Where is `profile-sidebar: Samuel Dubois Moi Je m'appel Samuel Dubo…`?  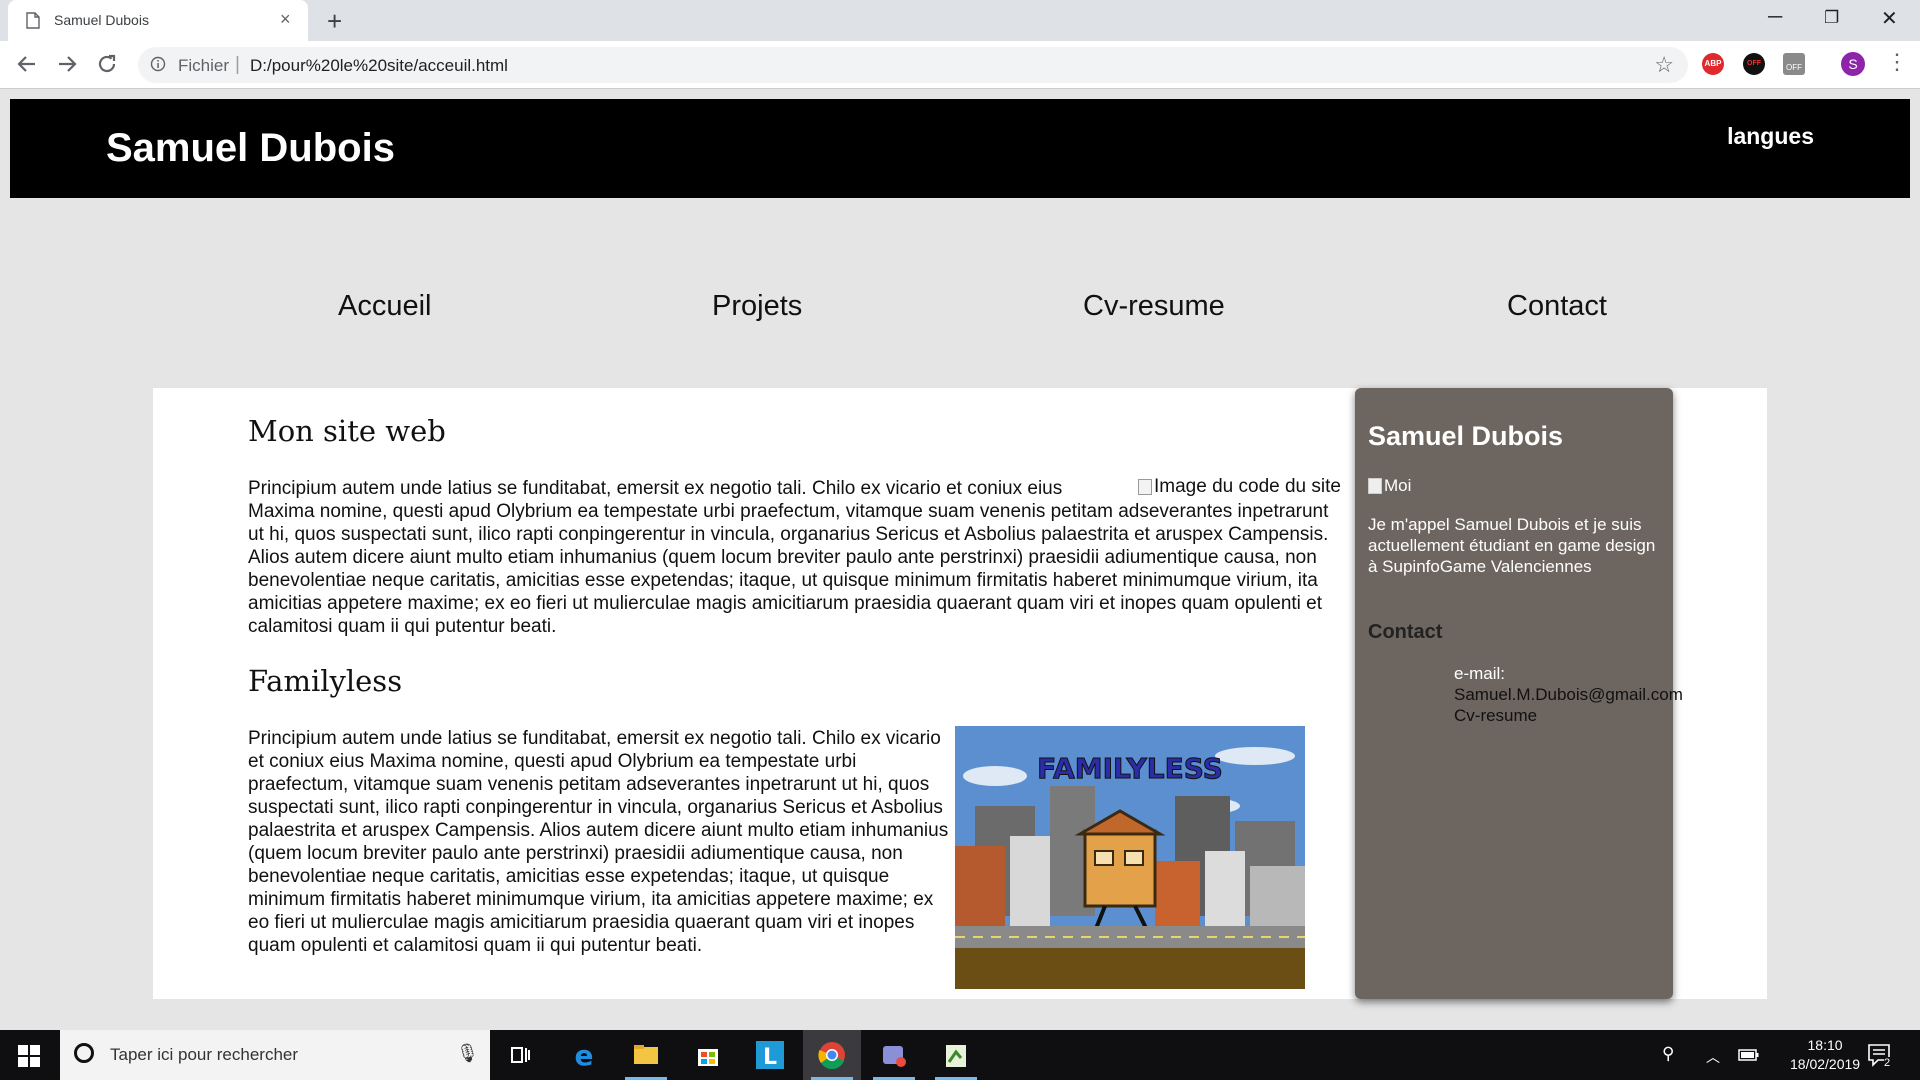 profile-sidebar: Samuel Dubois Moi Je m'appel Samuel Dubo… is located at coordinates (1519, 693).